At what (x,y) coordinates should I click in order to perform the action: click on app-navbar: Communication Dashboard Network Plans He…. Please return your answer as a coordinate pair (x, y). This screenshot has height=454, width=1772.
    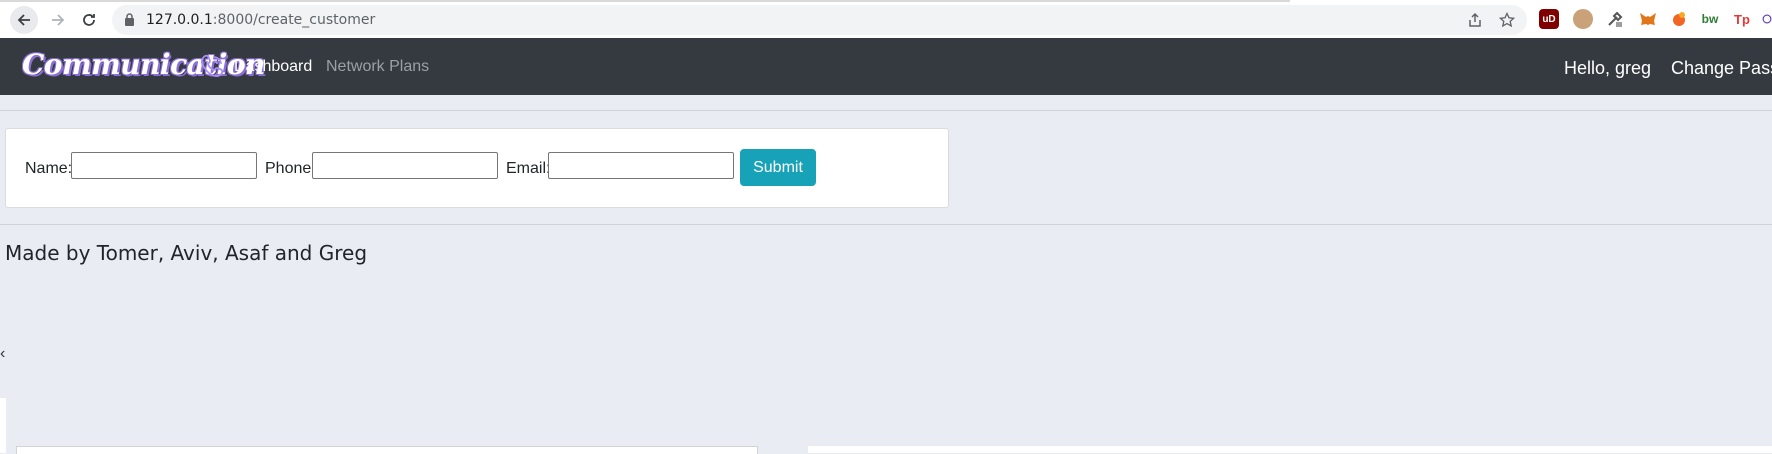
    Looking at the image, I should click on (886, 66).